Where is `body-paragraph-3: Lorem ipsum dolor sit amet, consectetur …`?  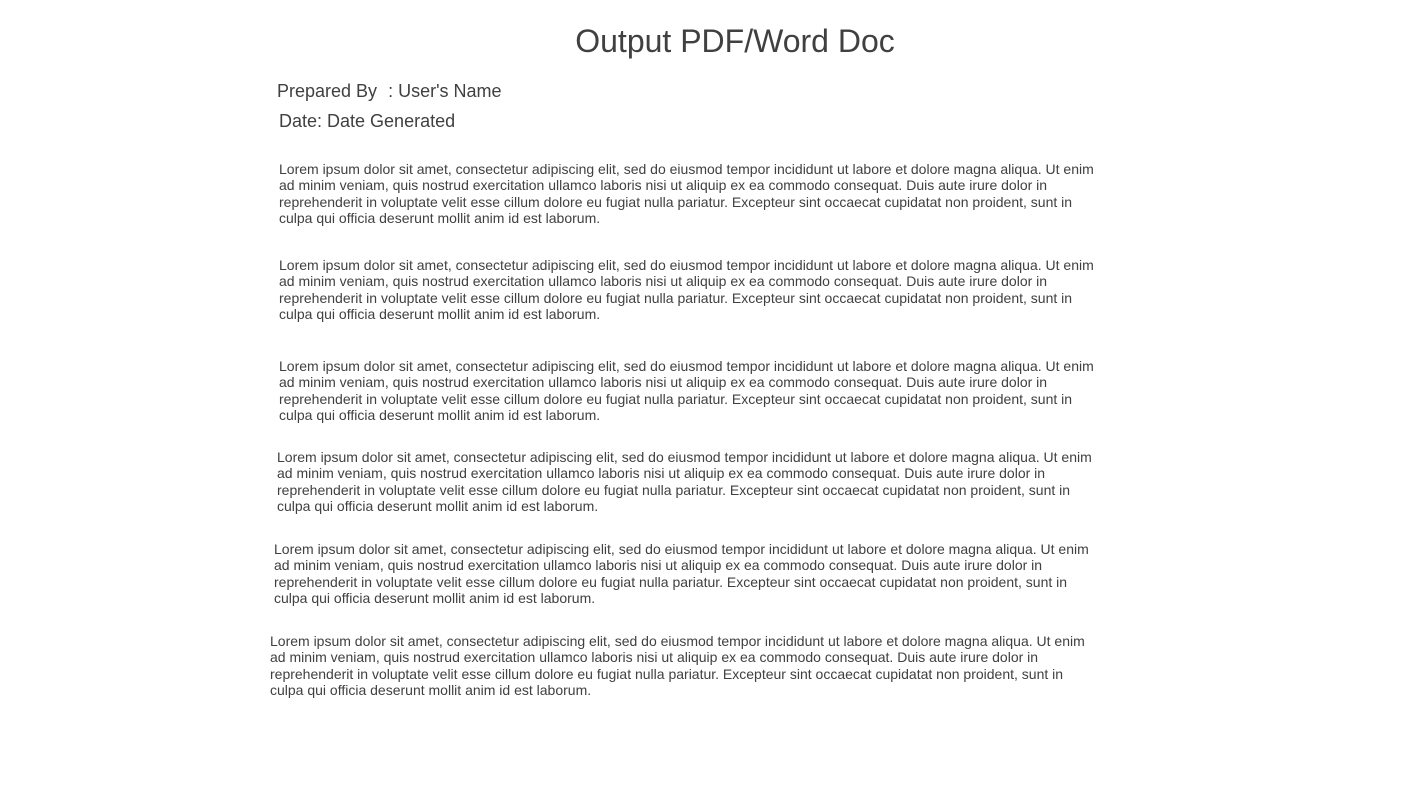 body-paragraph-3: Lorem ipsum dolor sit amet, consectetur … is located at coordinates (686, 391).